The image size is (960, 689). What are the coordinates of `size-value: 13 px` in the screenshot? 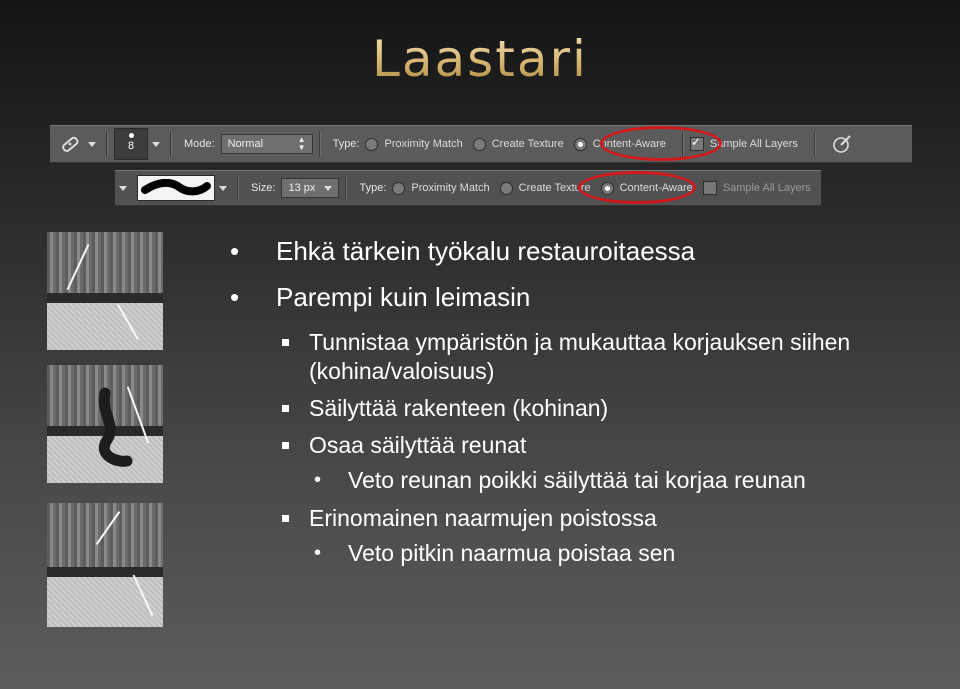 It's located at (302, 188).